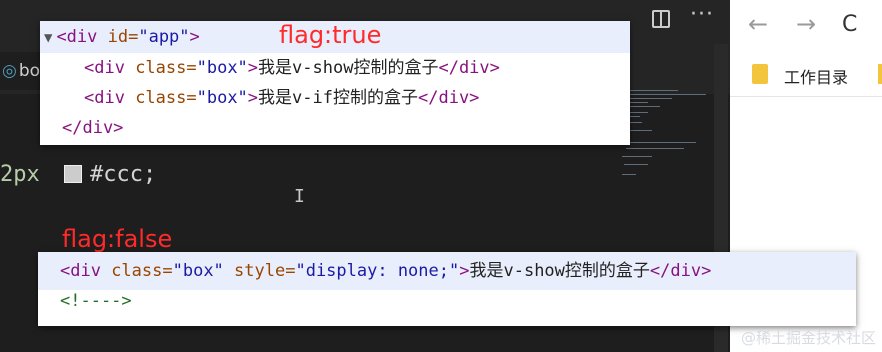  I want to click on dom-line-vshow: <div class="box">我是v-show控制的盒子</div>, so click(292, 68).